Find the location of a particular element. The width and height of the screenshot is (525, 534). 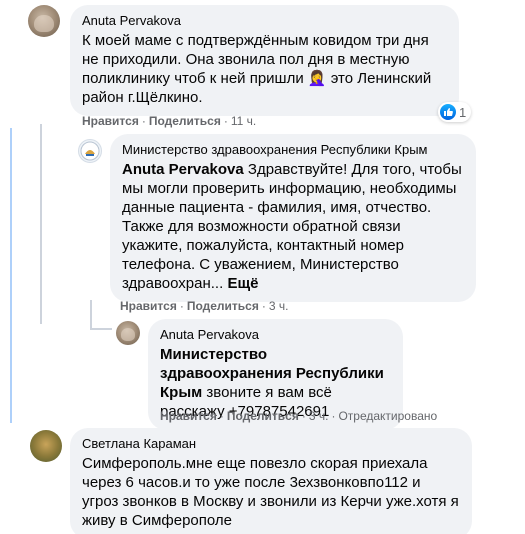

left-edge-line is located at coordinates (11, 275).